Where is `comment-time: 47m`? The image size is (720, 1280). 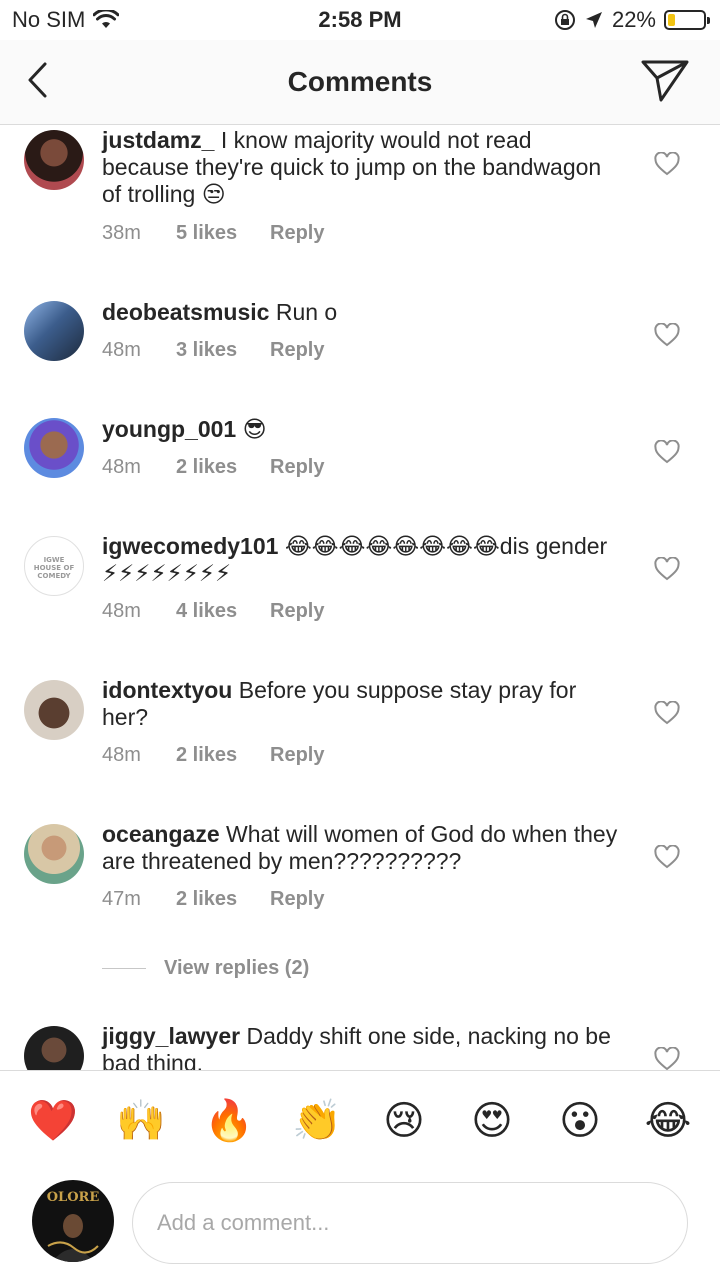
comment-time: 47m is located at coordinates (121, 899).